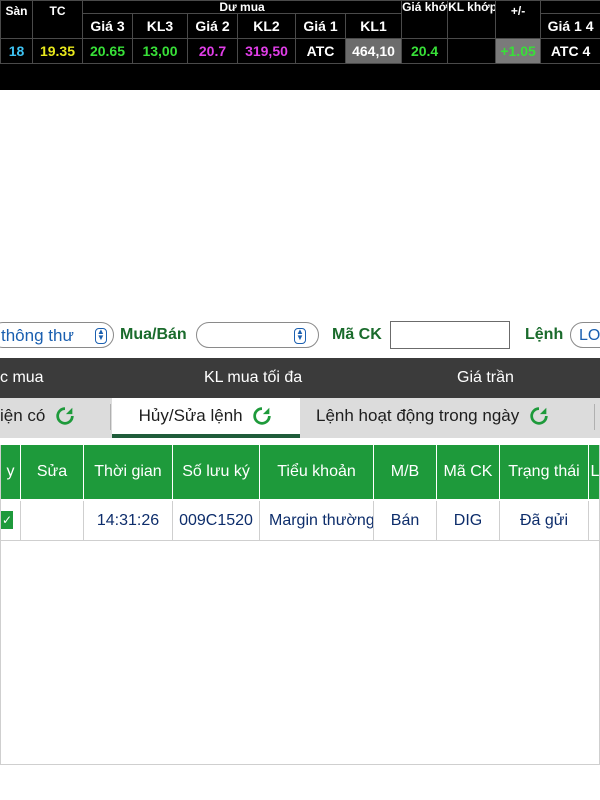 The height and width of the screenshot is (800, 600). I want to click on info-ceiling-price: Giá trần, so click(485, 377).